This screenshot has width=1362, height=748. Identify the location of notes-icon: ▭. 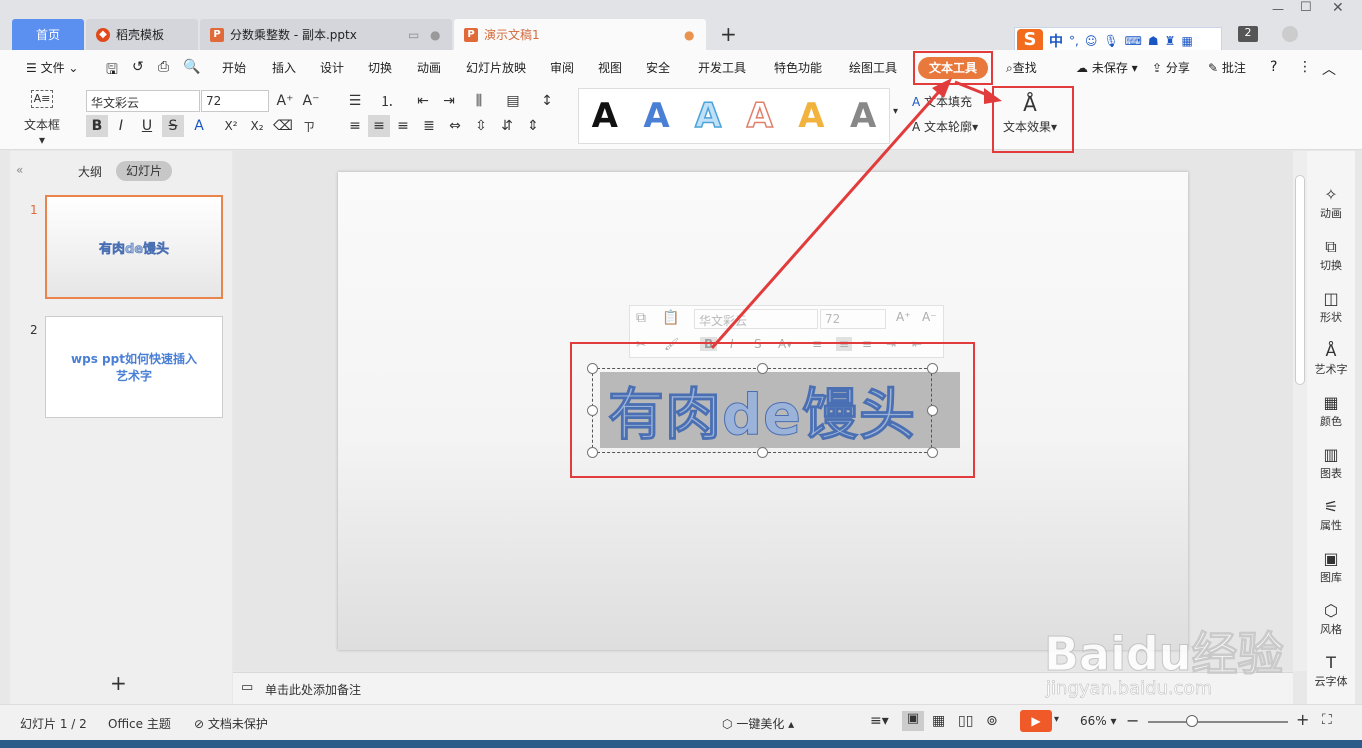
(247, 687).